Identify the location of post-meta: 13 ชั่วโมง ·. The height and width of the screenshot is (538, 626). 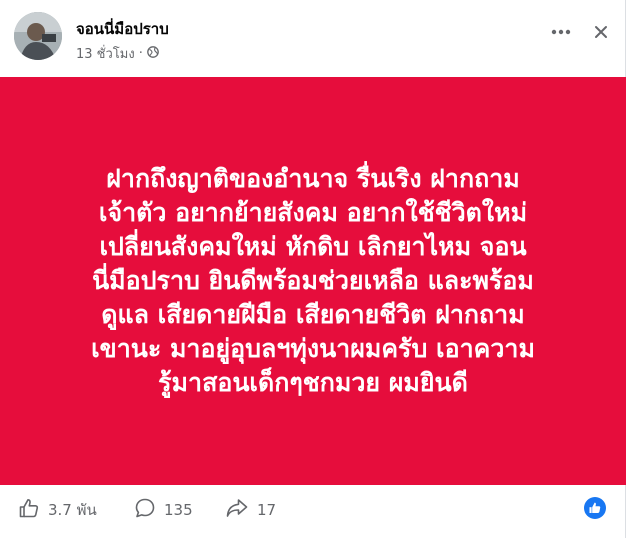
(117, 53).